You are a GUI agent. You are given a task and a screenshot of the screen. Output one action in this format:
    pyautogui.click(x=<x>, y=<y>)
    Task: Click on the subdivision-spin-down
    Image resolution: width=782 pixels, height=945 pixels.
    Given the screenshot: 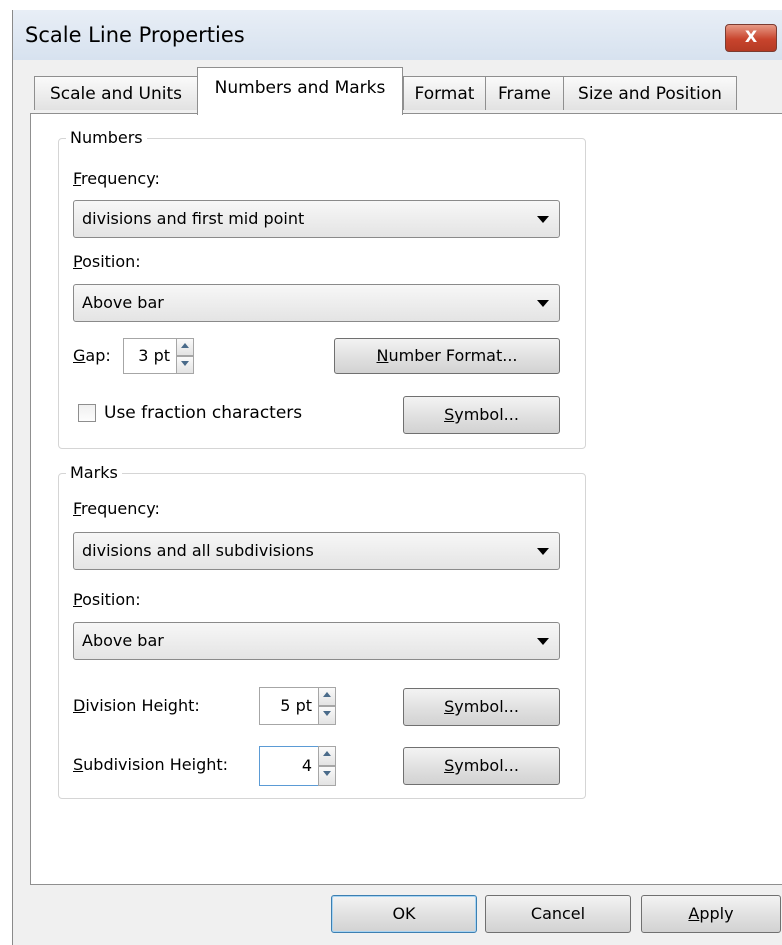 What is the action you would take?
    pyautogui.click(x=327, y=776)
    